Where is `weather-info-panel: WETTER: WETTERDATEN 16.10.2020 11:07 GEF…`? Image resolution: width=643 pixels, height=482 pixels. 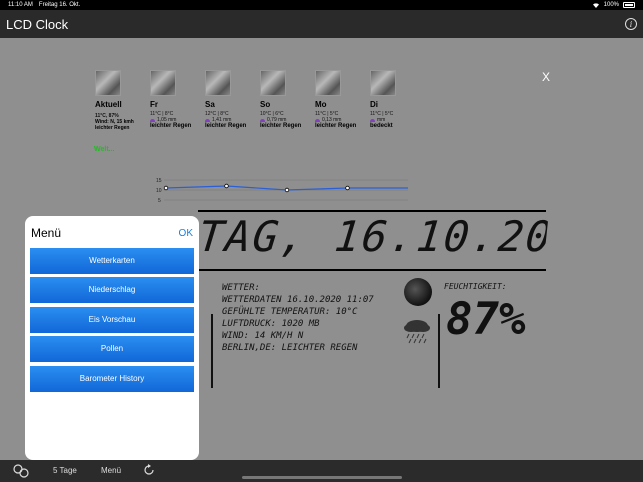
weather-info-panel: WETTER: WETTERDATEN 16.10.2020 11:07 GEF… is located at coordinates (298, 318).